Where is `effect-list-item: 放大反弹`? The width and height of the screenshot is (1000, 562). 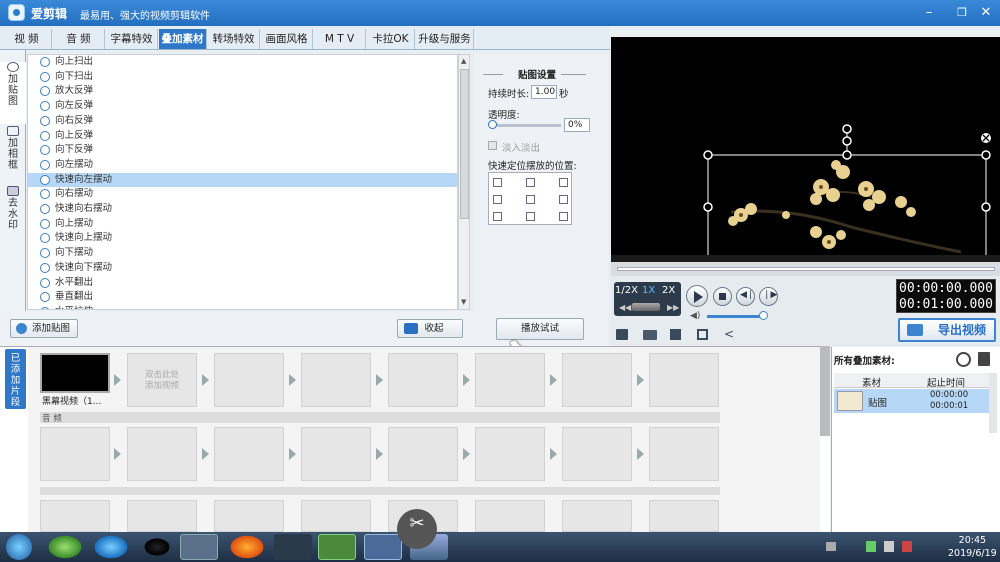
effect-list-item: 放大反弹 is located at coordinates (242, 91).